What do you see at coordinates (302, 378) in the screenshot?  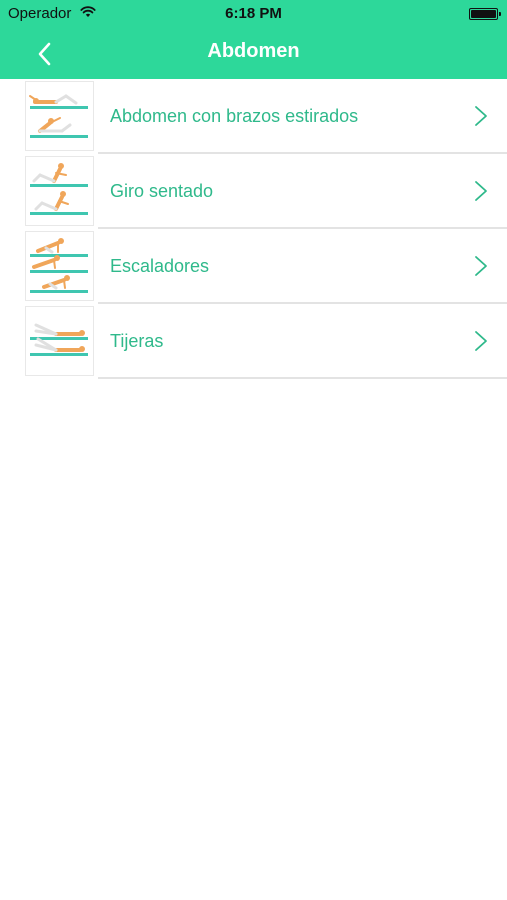 I see `row-divider` at bounding box center [302, 378].